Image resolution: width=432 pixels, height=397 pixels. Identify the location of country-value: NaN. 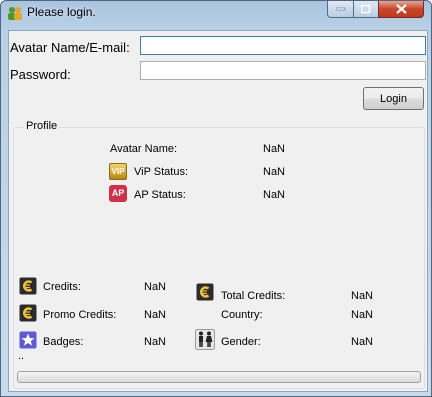
(362, 315).